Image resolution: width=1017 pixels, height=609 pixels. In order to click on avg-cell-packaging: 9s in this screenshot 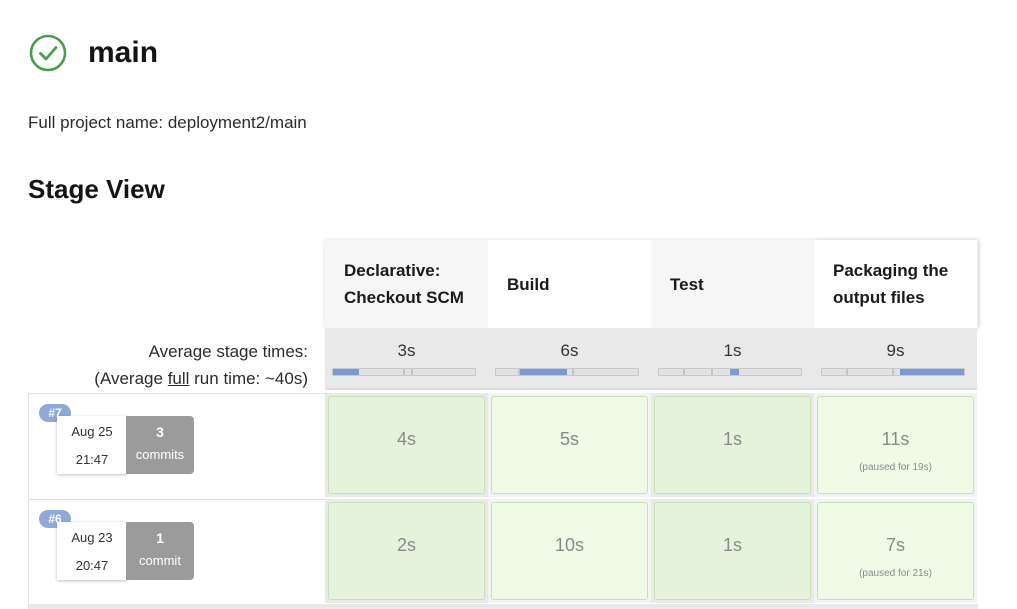, I will do `click(895, 359)`.